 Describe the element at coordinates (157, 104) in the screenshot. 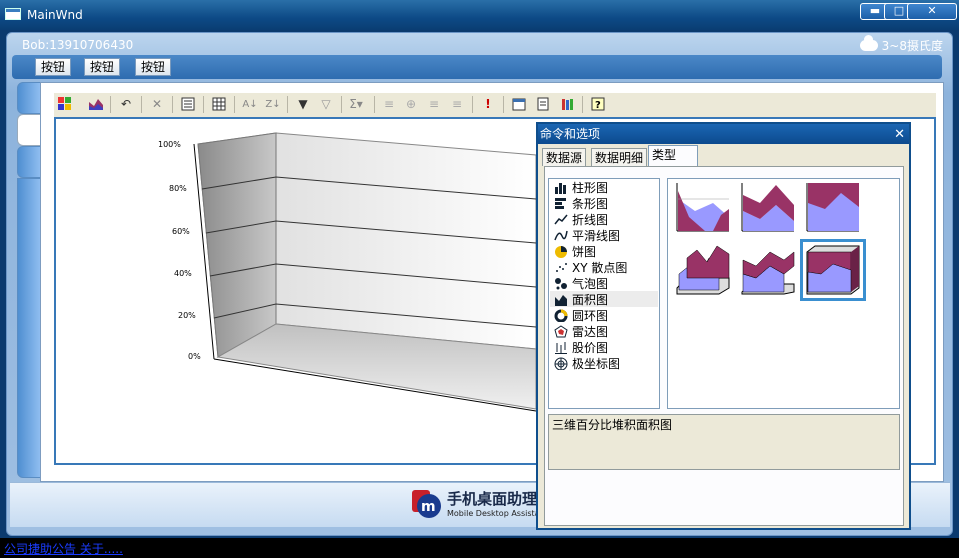

I see `delete-icon: ✕` at that location.